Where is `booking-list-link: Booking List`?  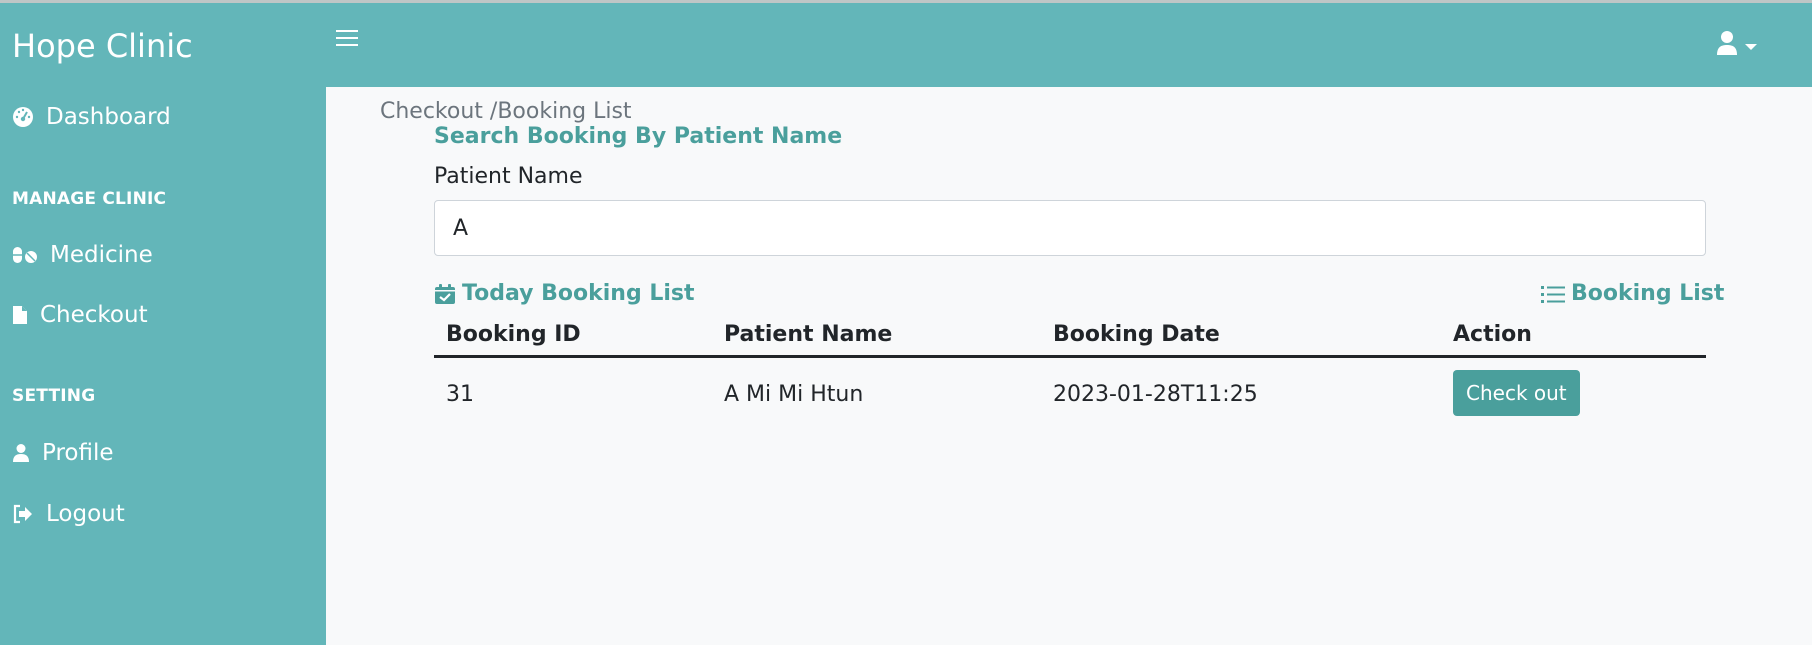 booking-list-link: Booking List is located at coordinates (1632, 293).